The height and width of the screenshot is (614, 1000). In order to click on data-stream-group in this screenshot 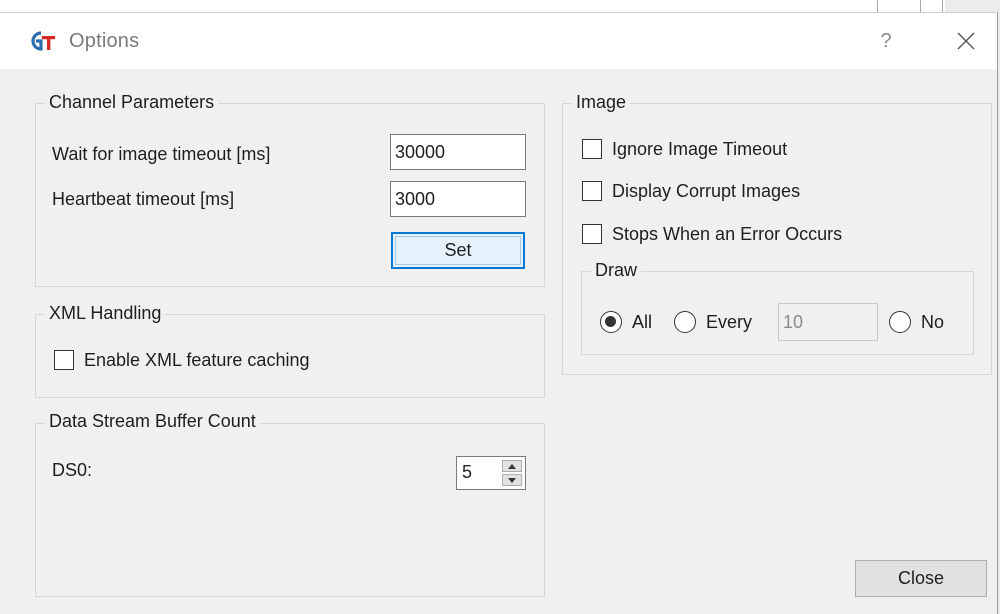, I will do `click(290, 510)`.